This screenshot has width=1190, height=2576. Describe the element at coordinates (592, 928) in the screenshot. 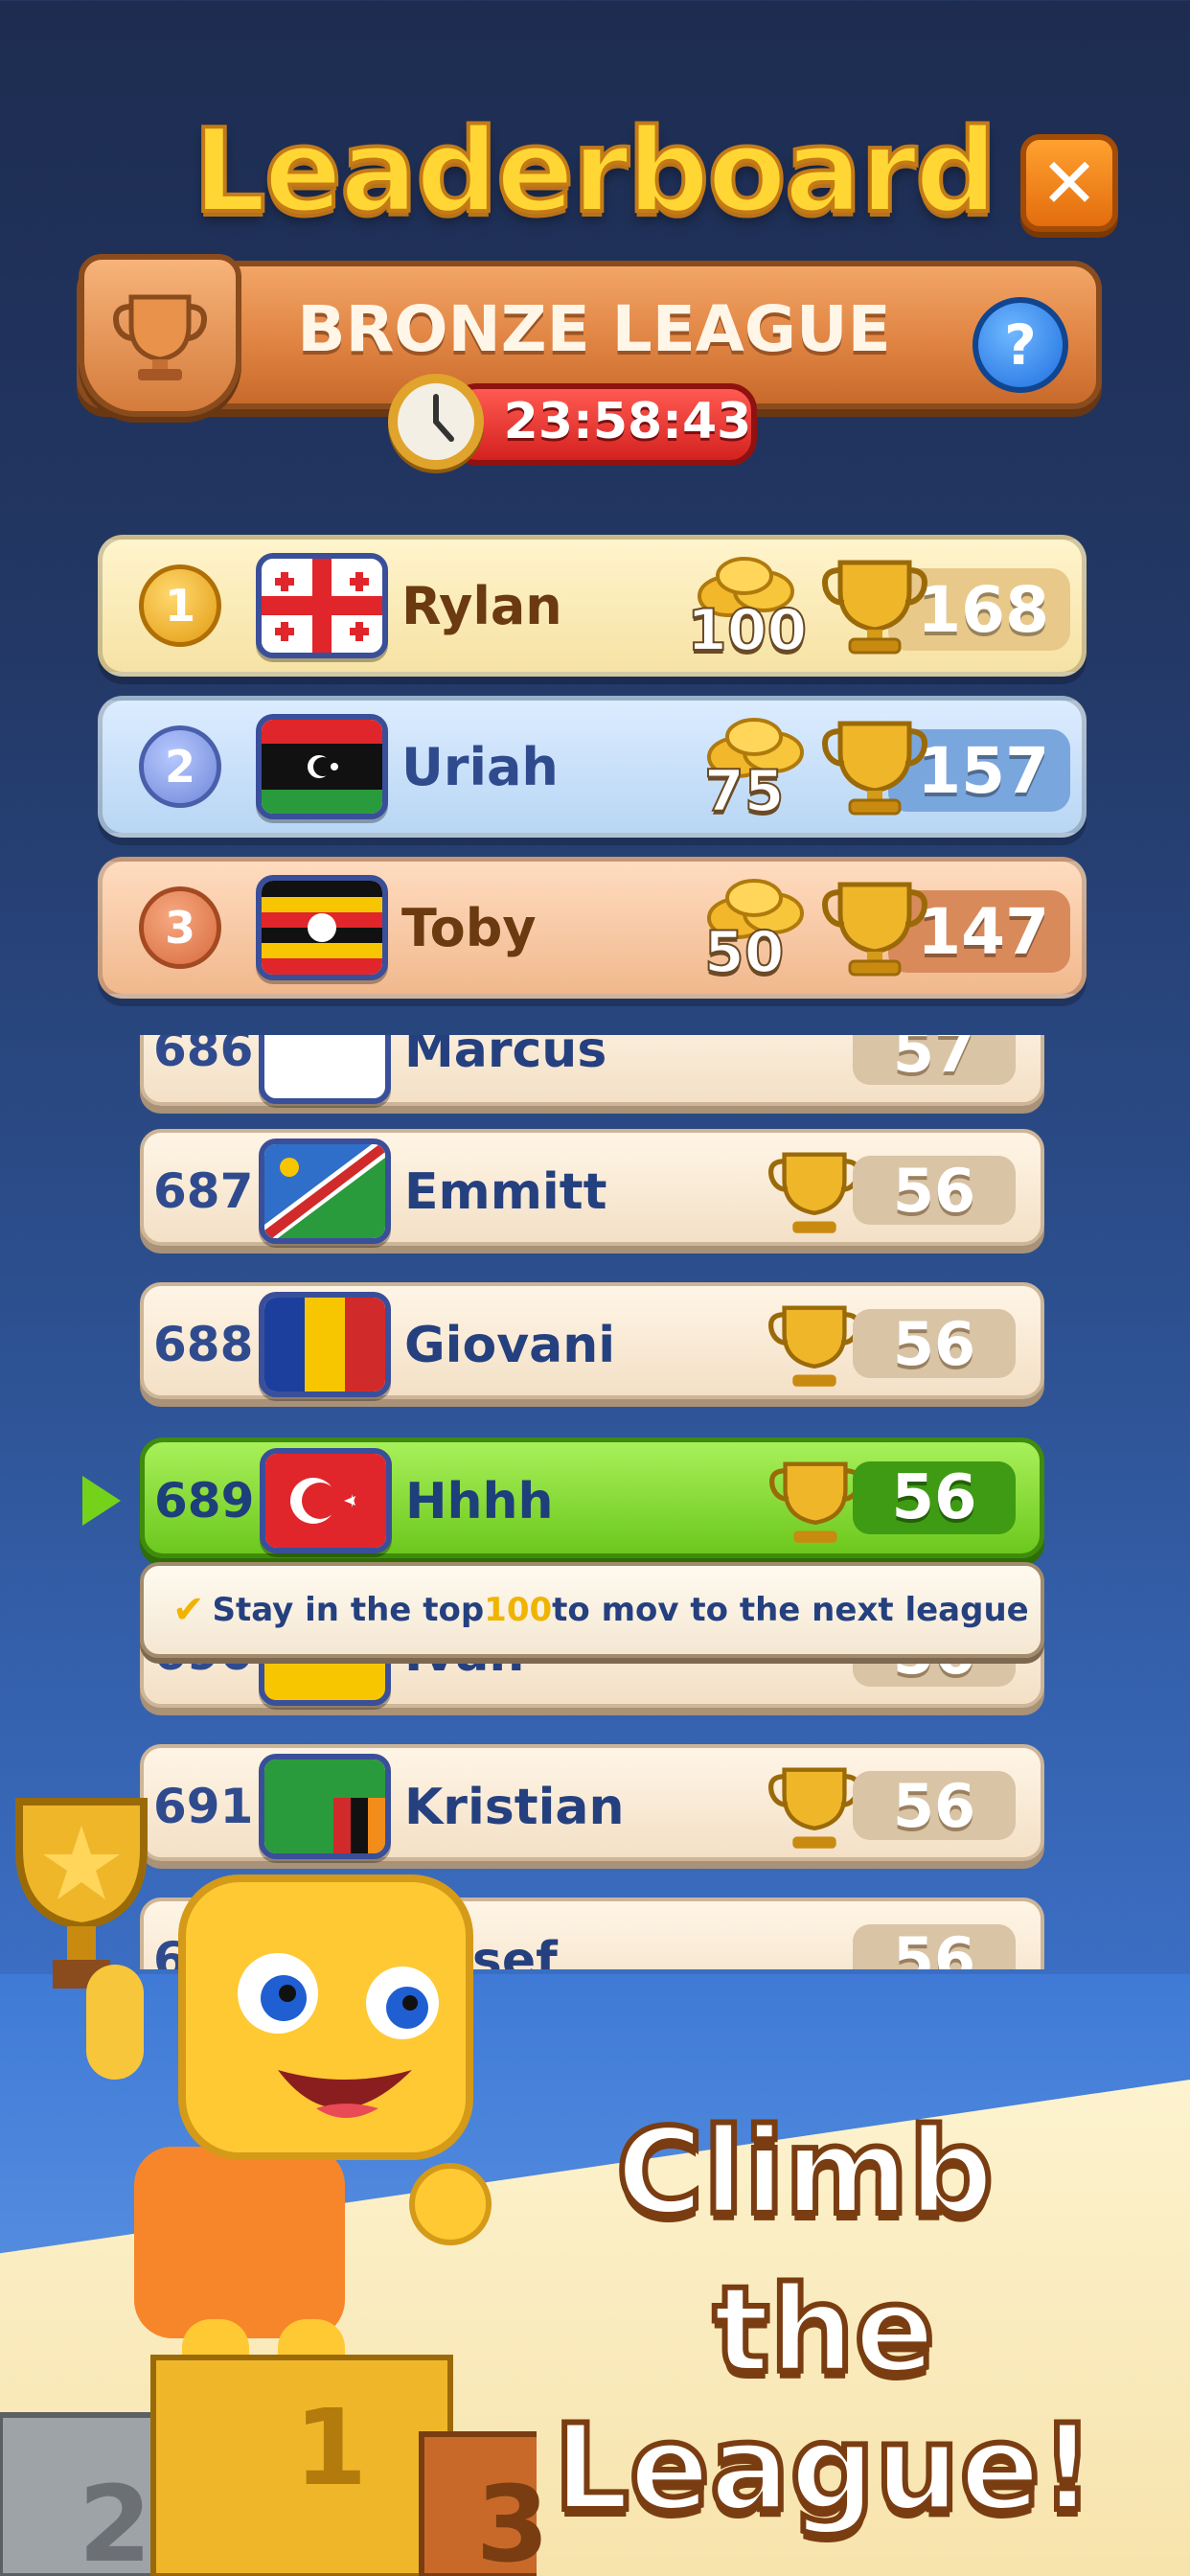

I see `leaderboard-row-3: 3 Toby 50 147` at that location.